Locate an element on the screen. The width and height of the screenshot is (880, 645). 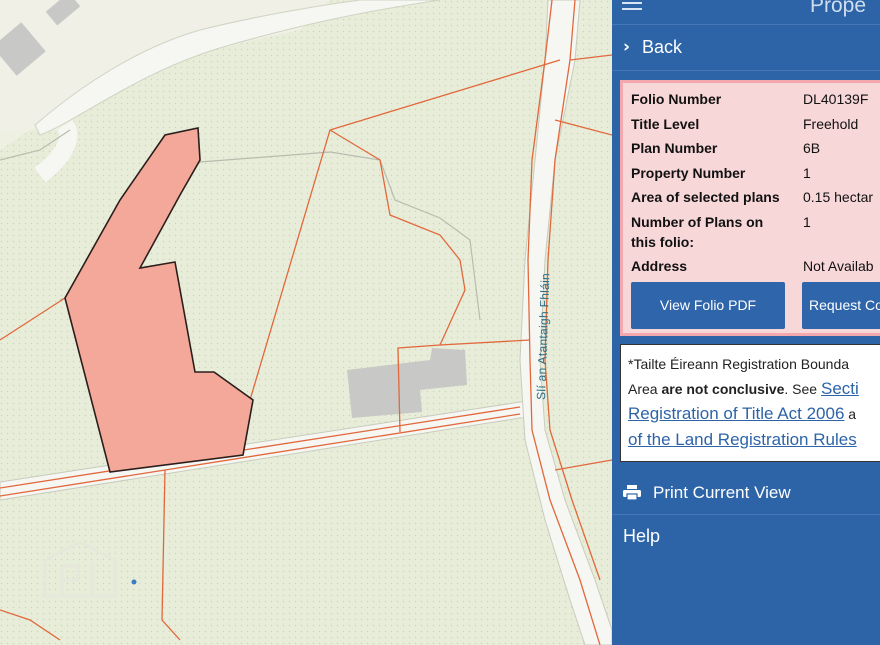
chevron-right-icon: › is located at coordinates (627, 47).